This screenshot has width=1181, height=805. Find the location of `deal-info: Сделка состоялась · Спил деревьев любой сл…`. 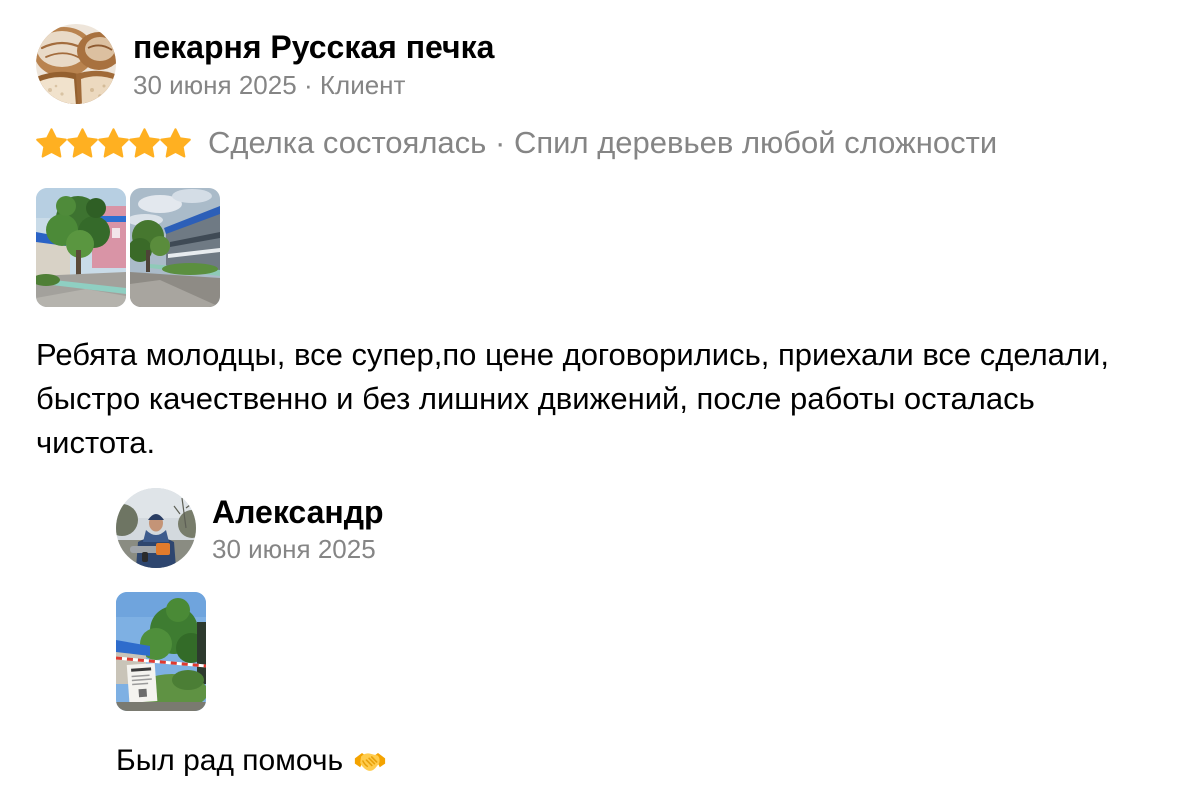

deal-info: Сделка состоялась · Спил деревьев любой сл… is located at coordinates (602, 143).